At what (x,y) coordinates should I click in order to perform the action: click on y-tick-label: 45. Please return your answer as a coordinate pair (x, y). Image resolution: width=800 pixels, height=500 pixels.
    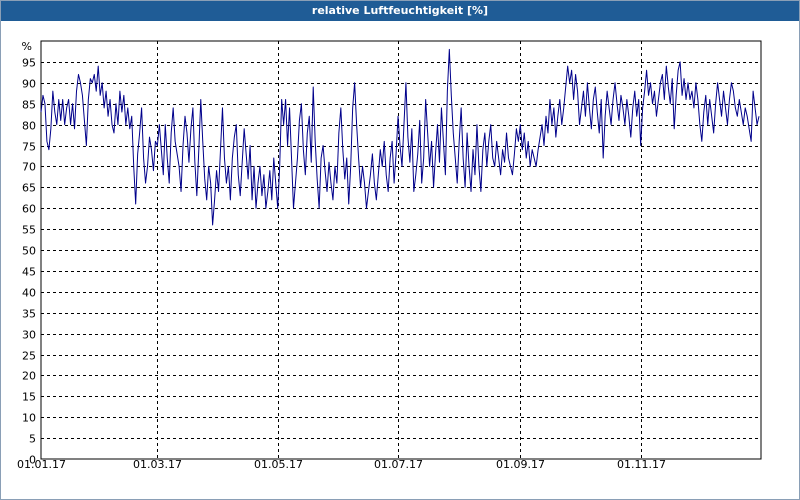
    Looking at the image, I should click on (29, 272).